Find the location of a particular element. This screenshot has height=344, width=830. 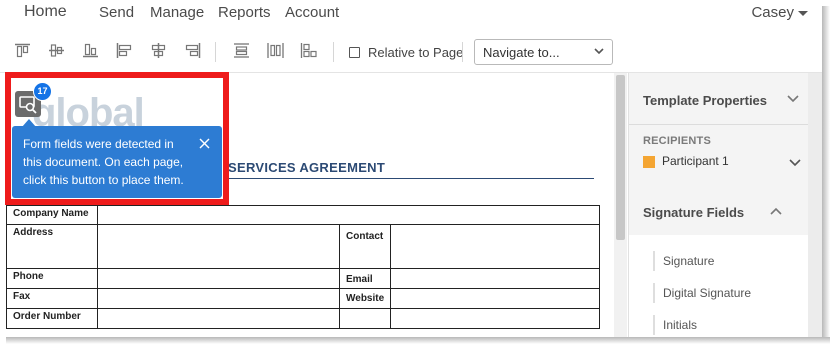

nav-reports-link: Reports is located at coordinates (244, 12).